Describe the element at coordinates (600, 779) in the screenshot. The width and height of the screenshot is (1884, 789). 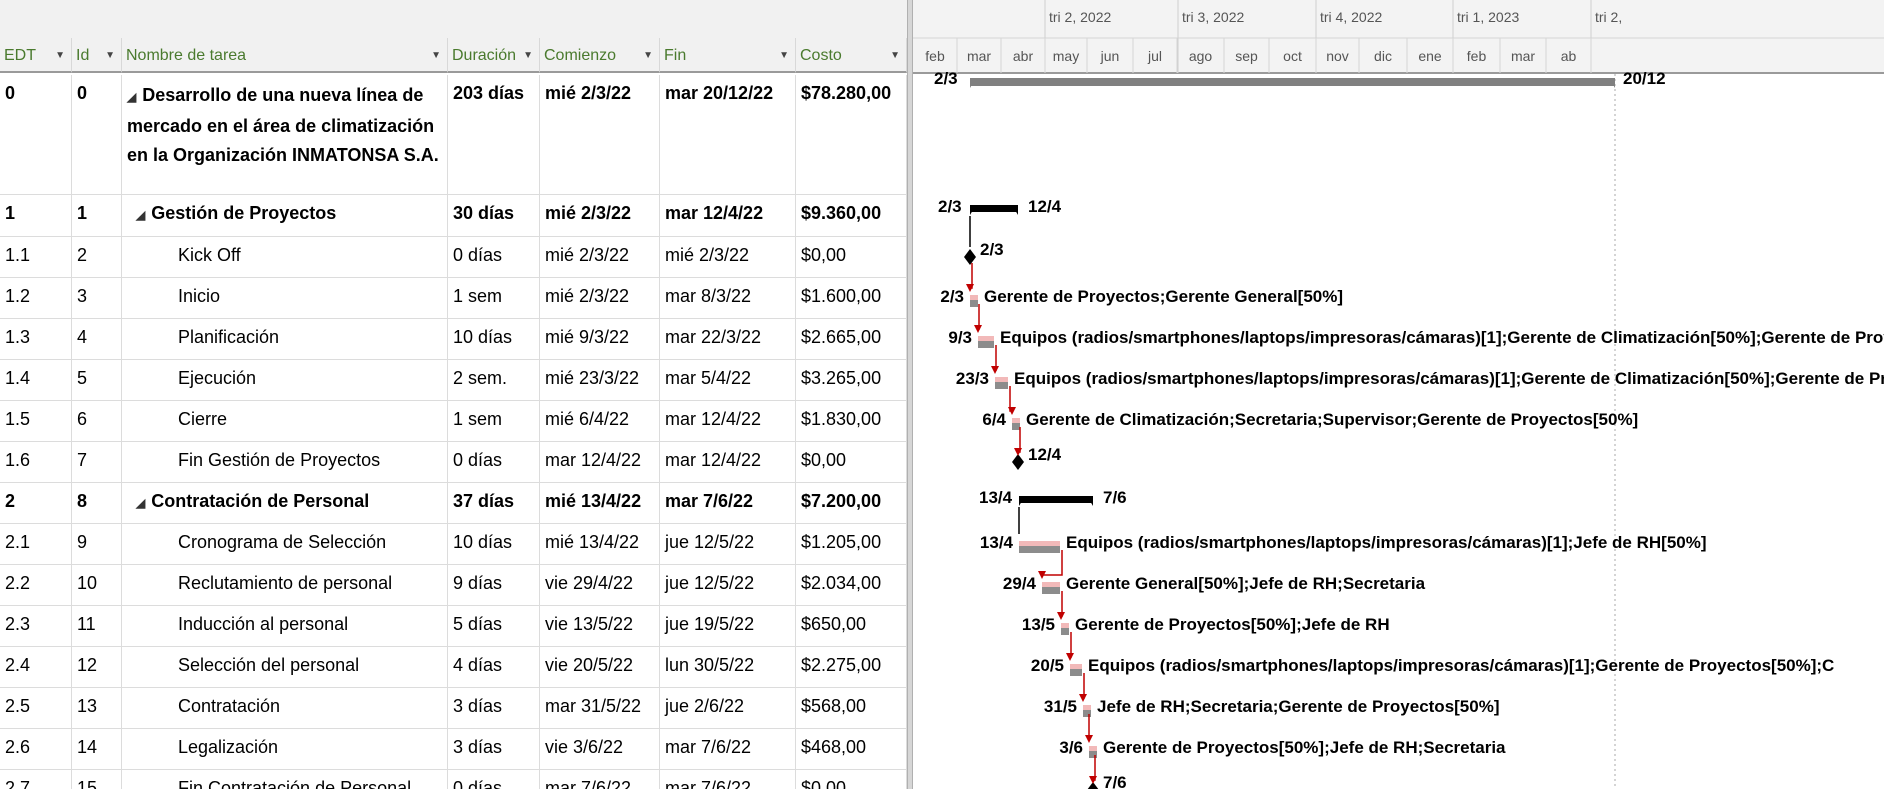
I see `cell-start: mar 7/6/22` at that location.